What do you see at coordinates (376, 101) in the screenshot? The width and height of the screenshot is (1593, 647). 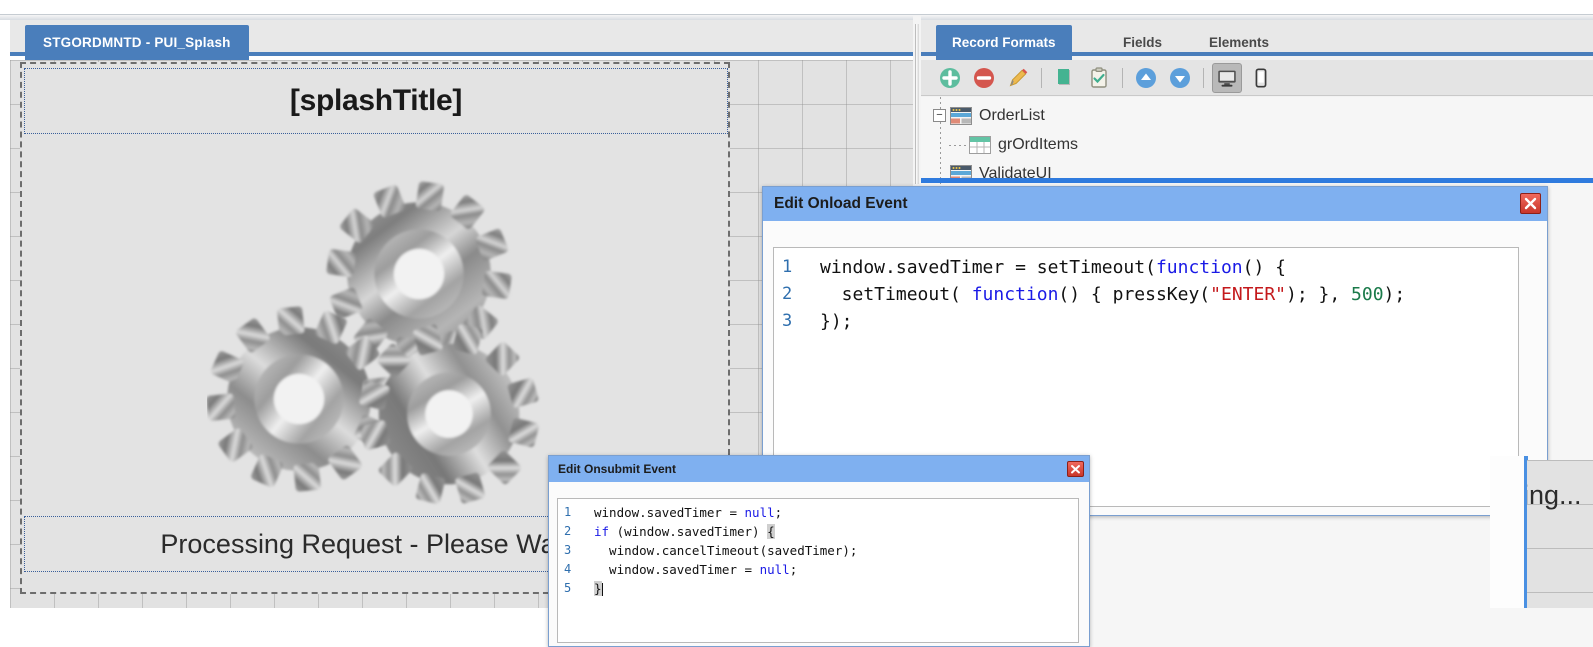 I see `splash-title-field: [splashTitle]` at bounding box center [376, 101].